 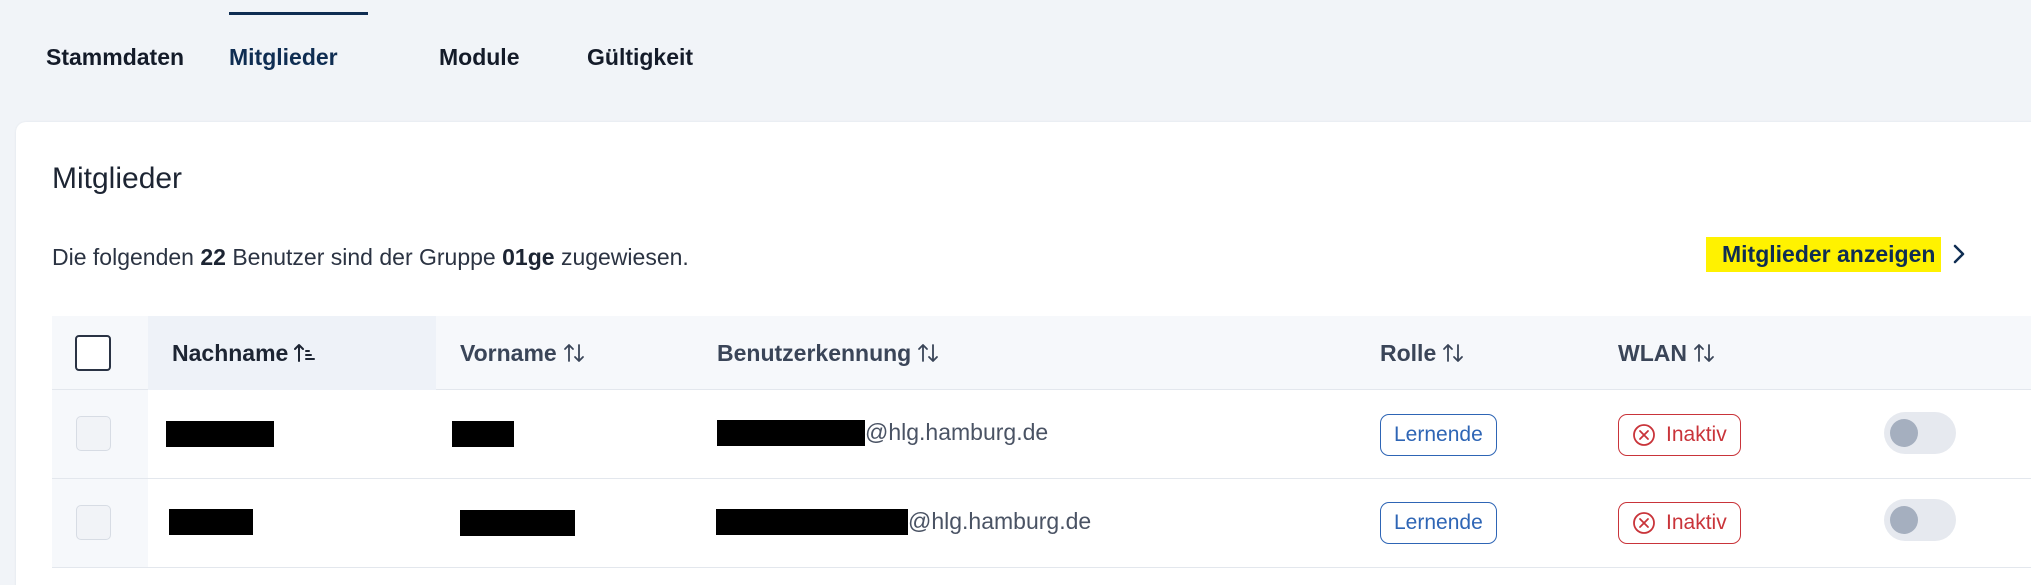 I want to click on column-header-benutzerkennung: Benutzerkennung, so click(x=828, y=353).